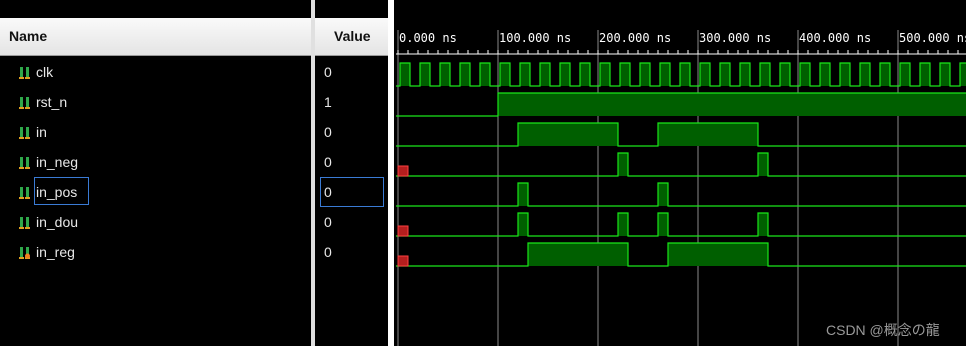 The width and height of the screenshot is (966, 346). Describe the element at coordinates (932, 38) in the screenshot. I see `time-label: 500.000 ns` at that location.